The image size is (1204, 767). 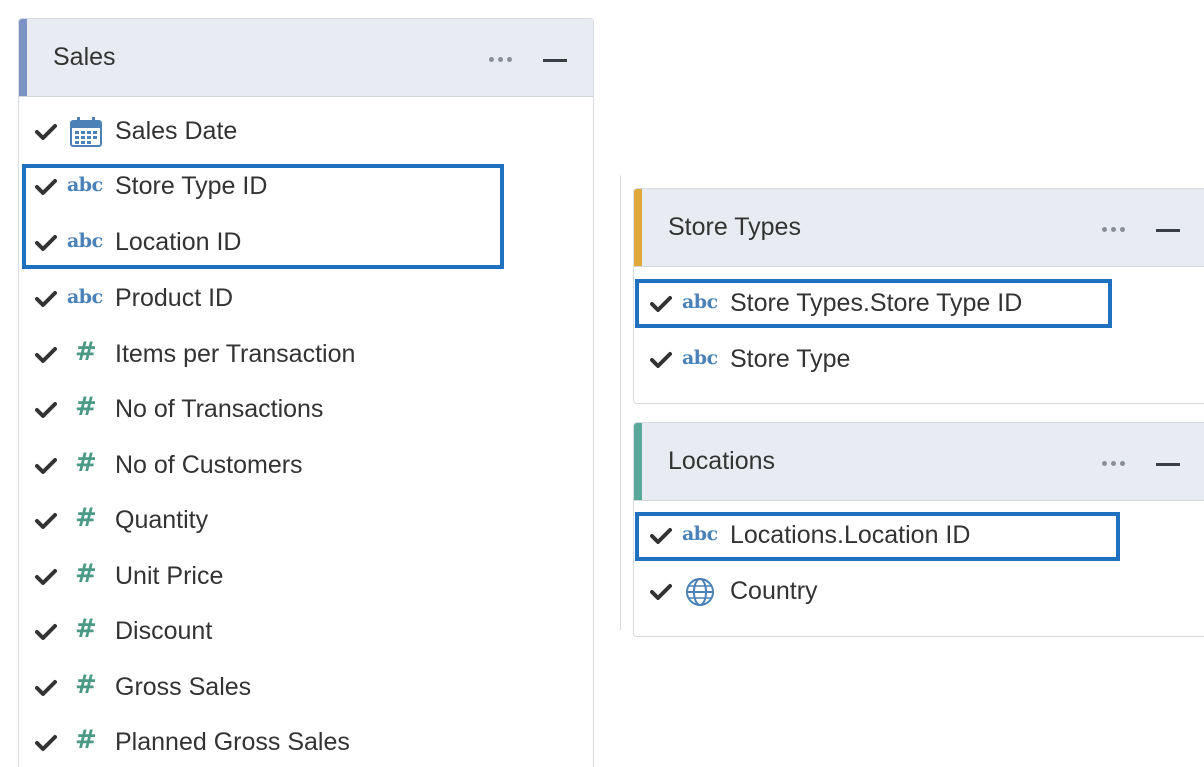 What do you see at coordinates (306, 576) in the screenshot?
I see `field-row-unit-price: # Unit Price` at bounding box center [306, 576].